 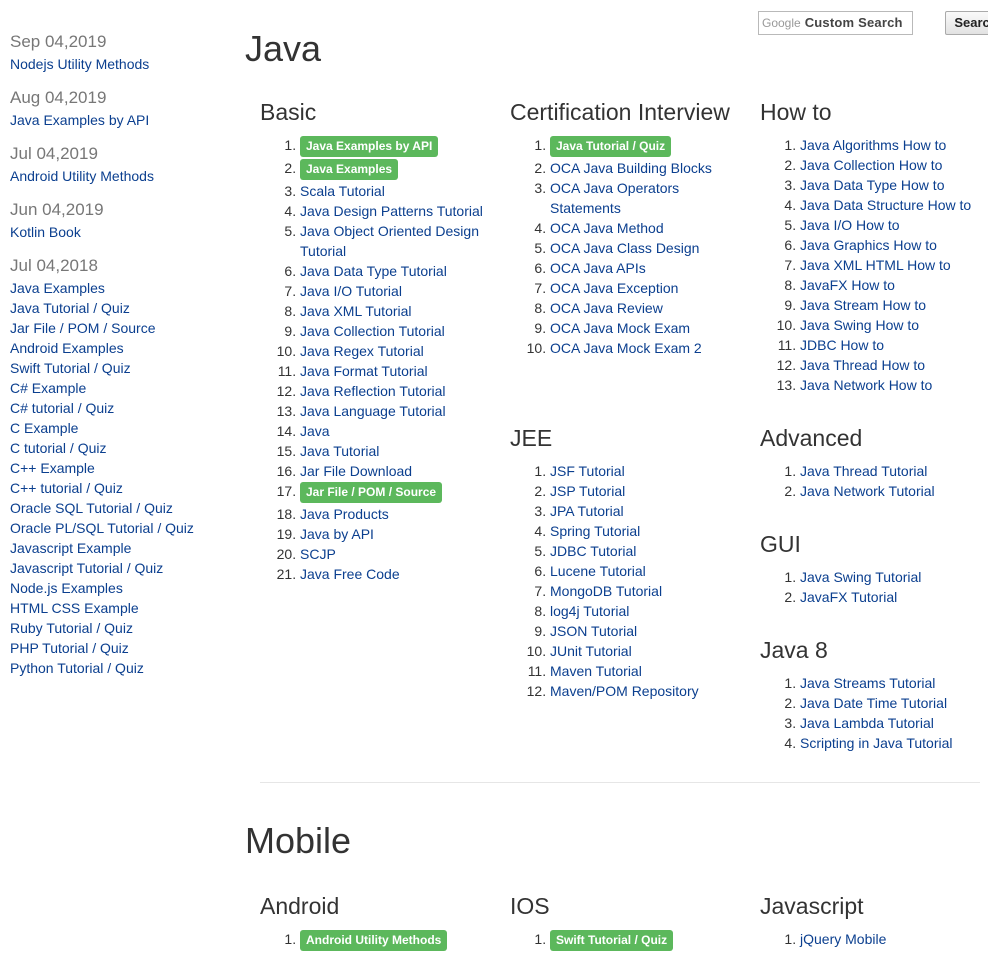 What do you see at coordinates (598, 571) in the screenshot?
I see `tutorial-link: Lucene Tutorial` at bounding box center [598, 571].